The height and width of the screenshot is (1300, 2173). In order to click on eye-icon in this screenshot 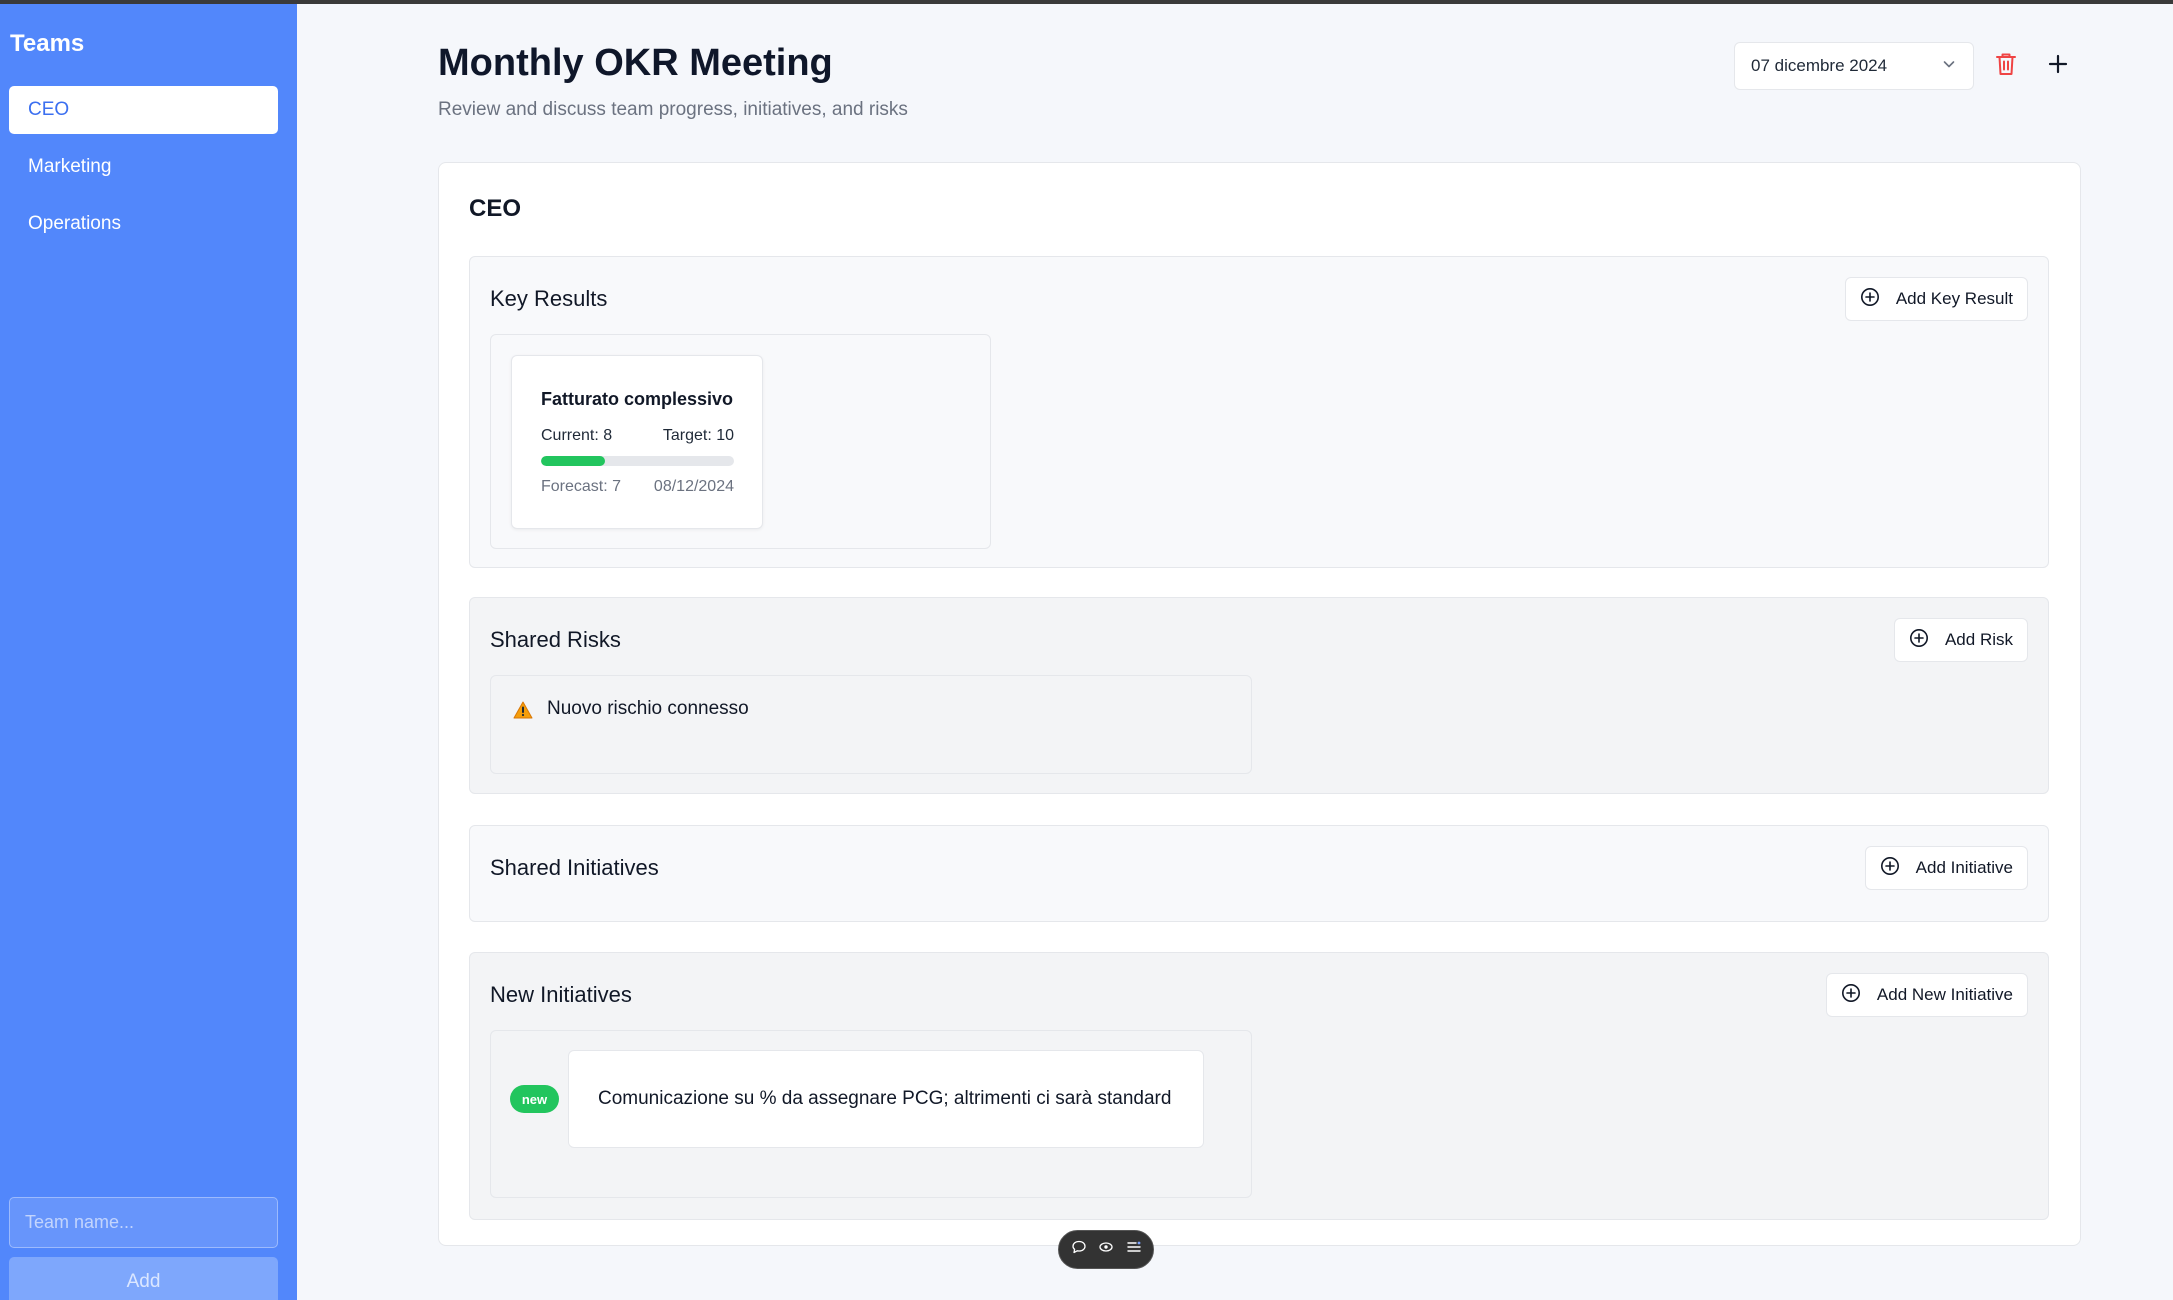, I will do `click(1106, 1249)`.